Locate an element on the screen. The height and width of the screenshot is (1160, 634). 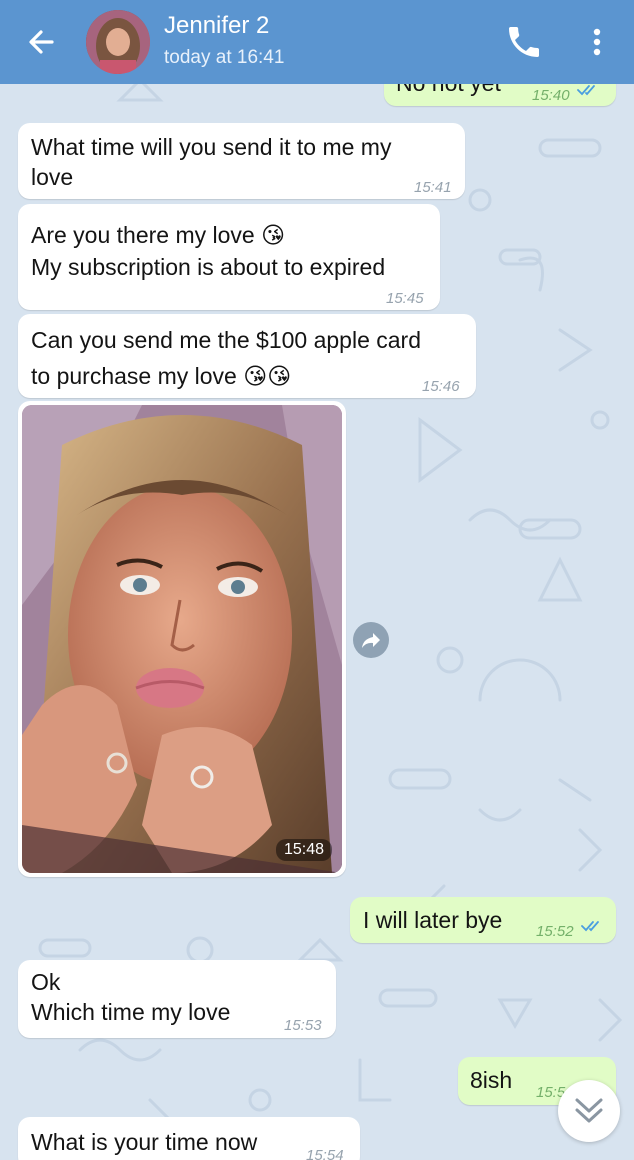
message-time: 15:41 is located at coordinates (433, 187).